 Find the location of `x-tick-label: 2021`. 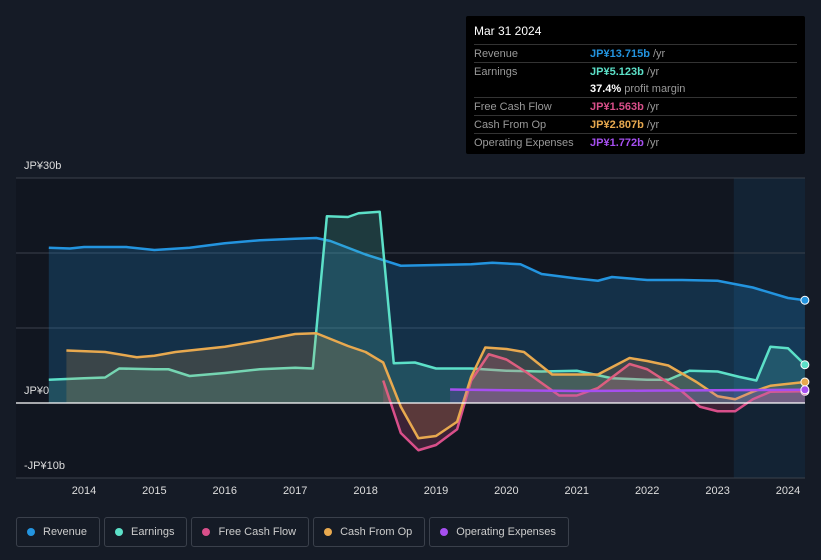

x-tick-label: 2021 is located at coordinates (577, 491).